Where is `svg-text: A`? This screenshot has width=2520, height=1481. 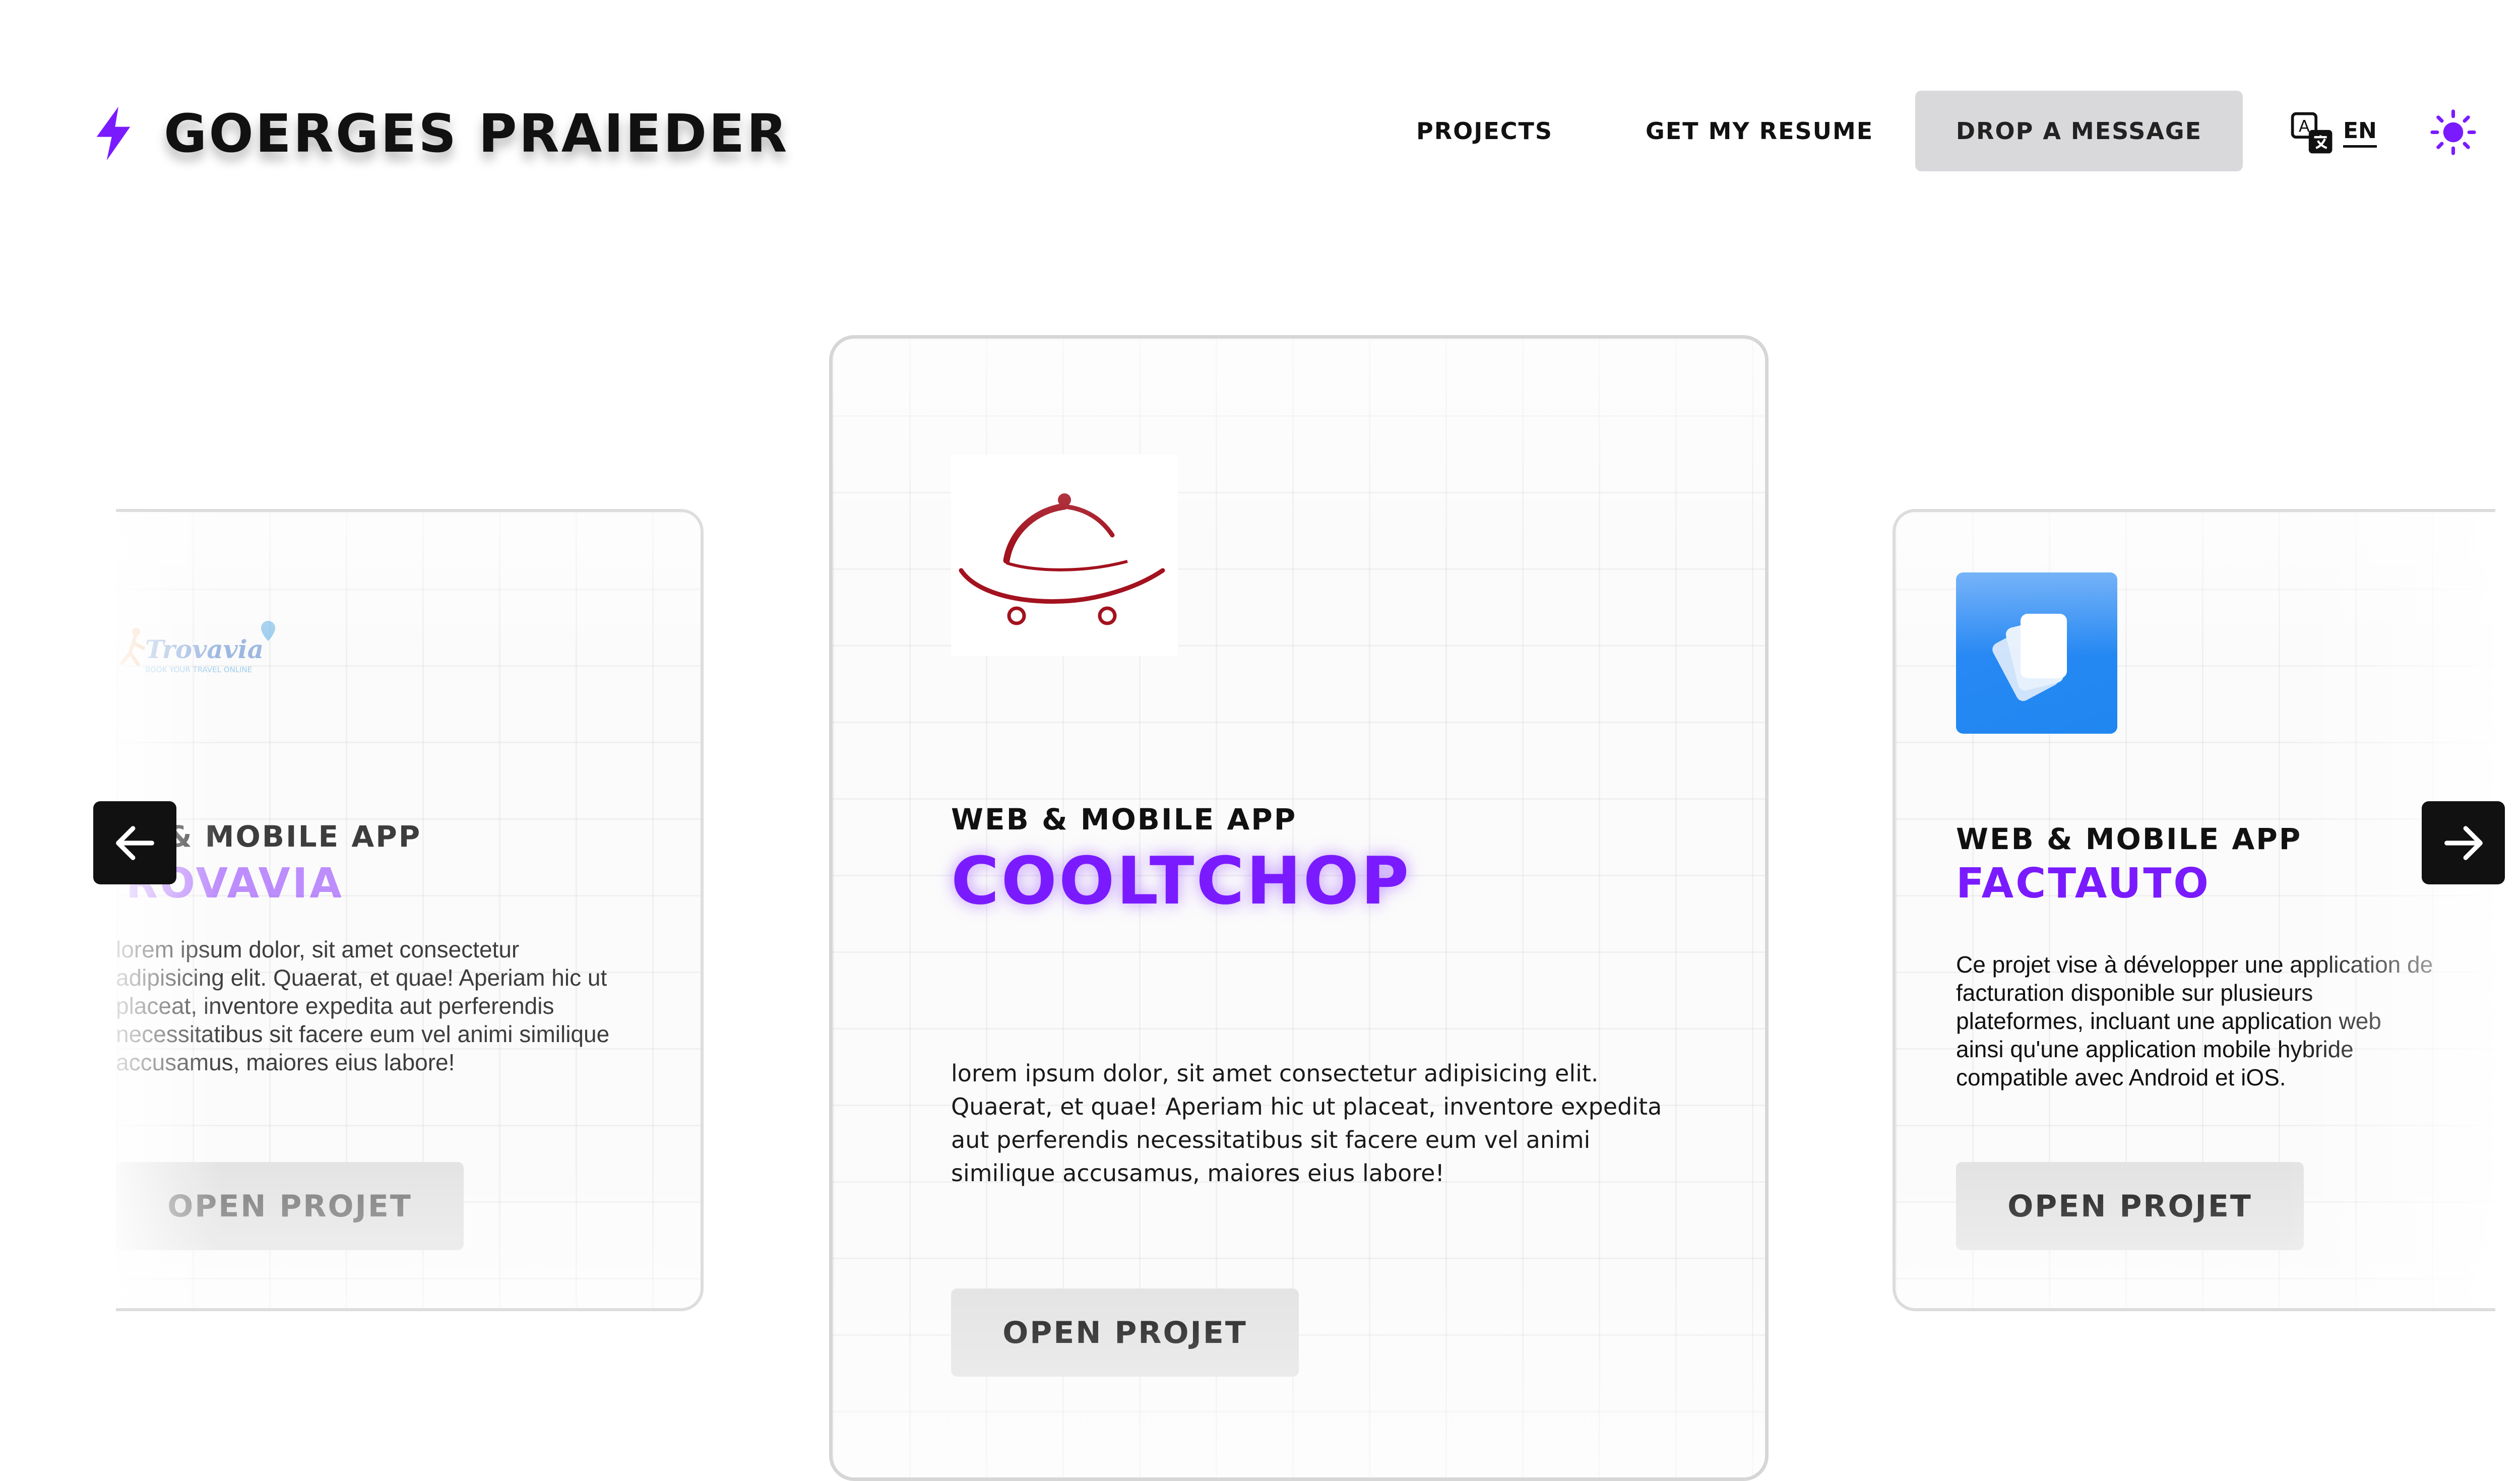
svg-text: A is located at coordinates (2304, 126).